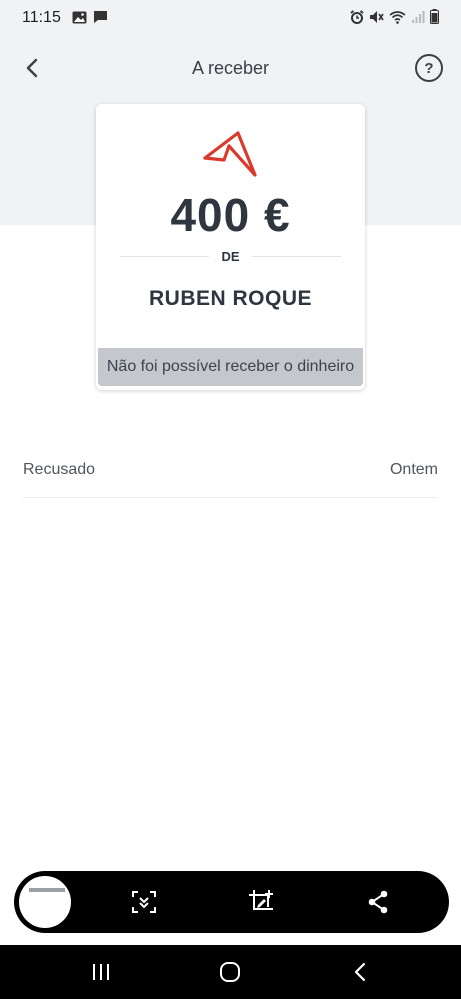 Image resolution: width=461 pixels, height=999 pixels. Describe the element at coordinates (397, 17) in the screenshot. I see `wifi-icon` at that location.